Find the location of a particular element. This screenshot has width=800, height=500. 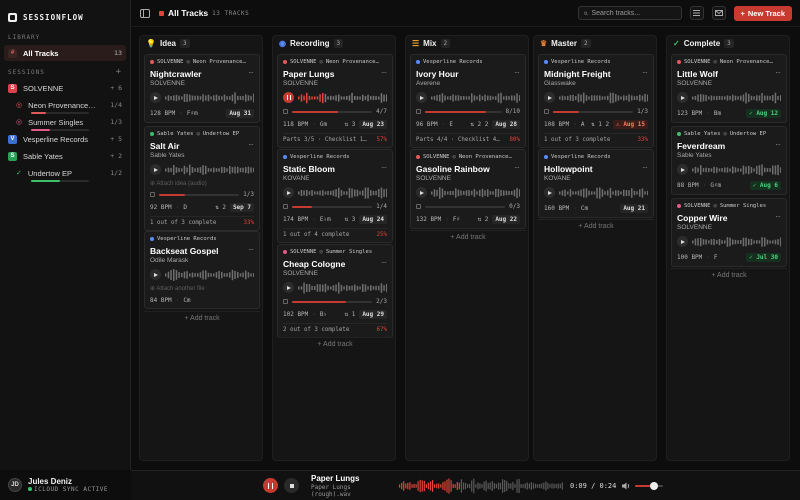

inbox-button is located at coordinates (718, 13).